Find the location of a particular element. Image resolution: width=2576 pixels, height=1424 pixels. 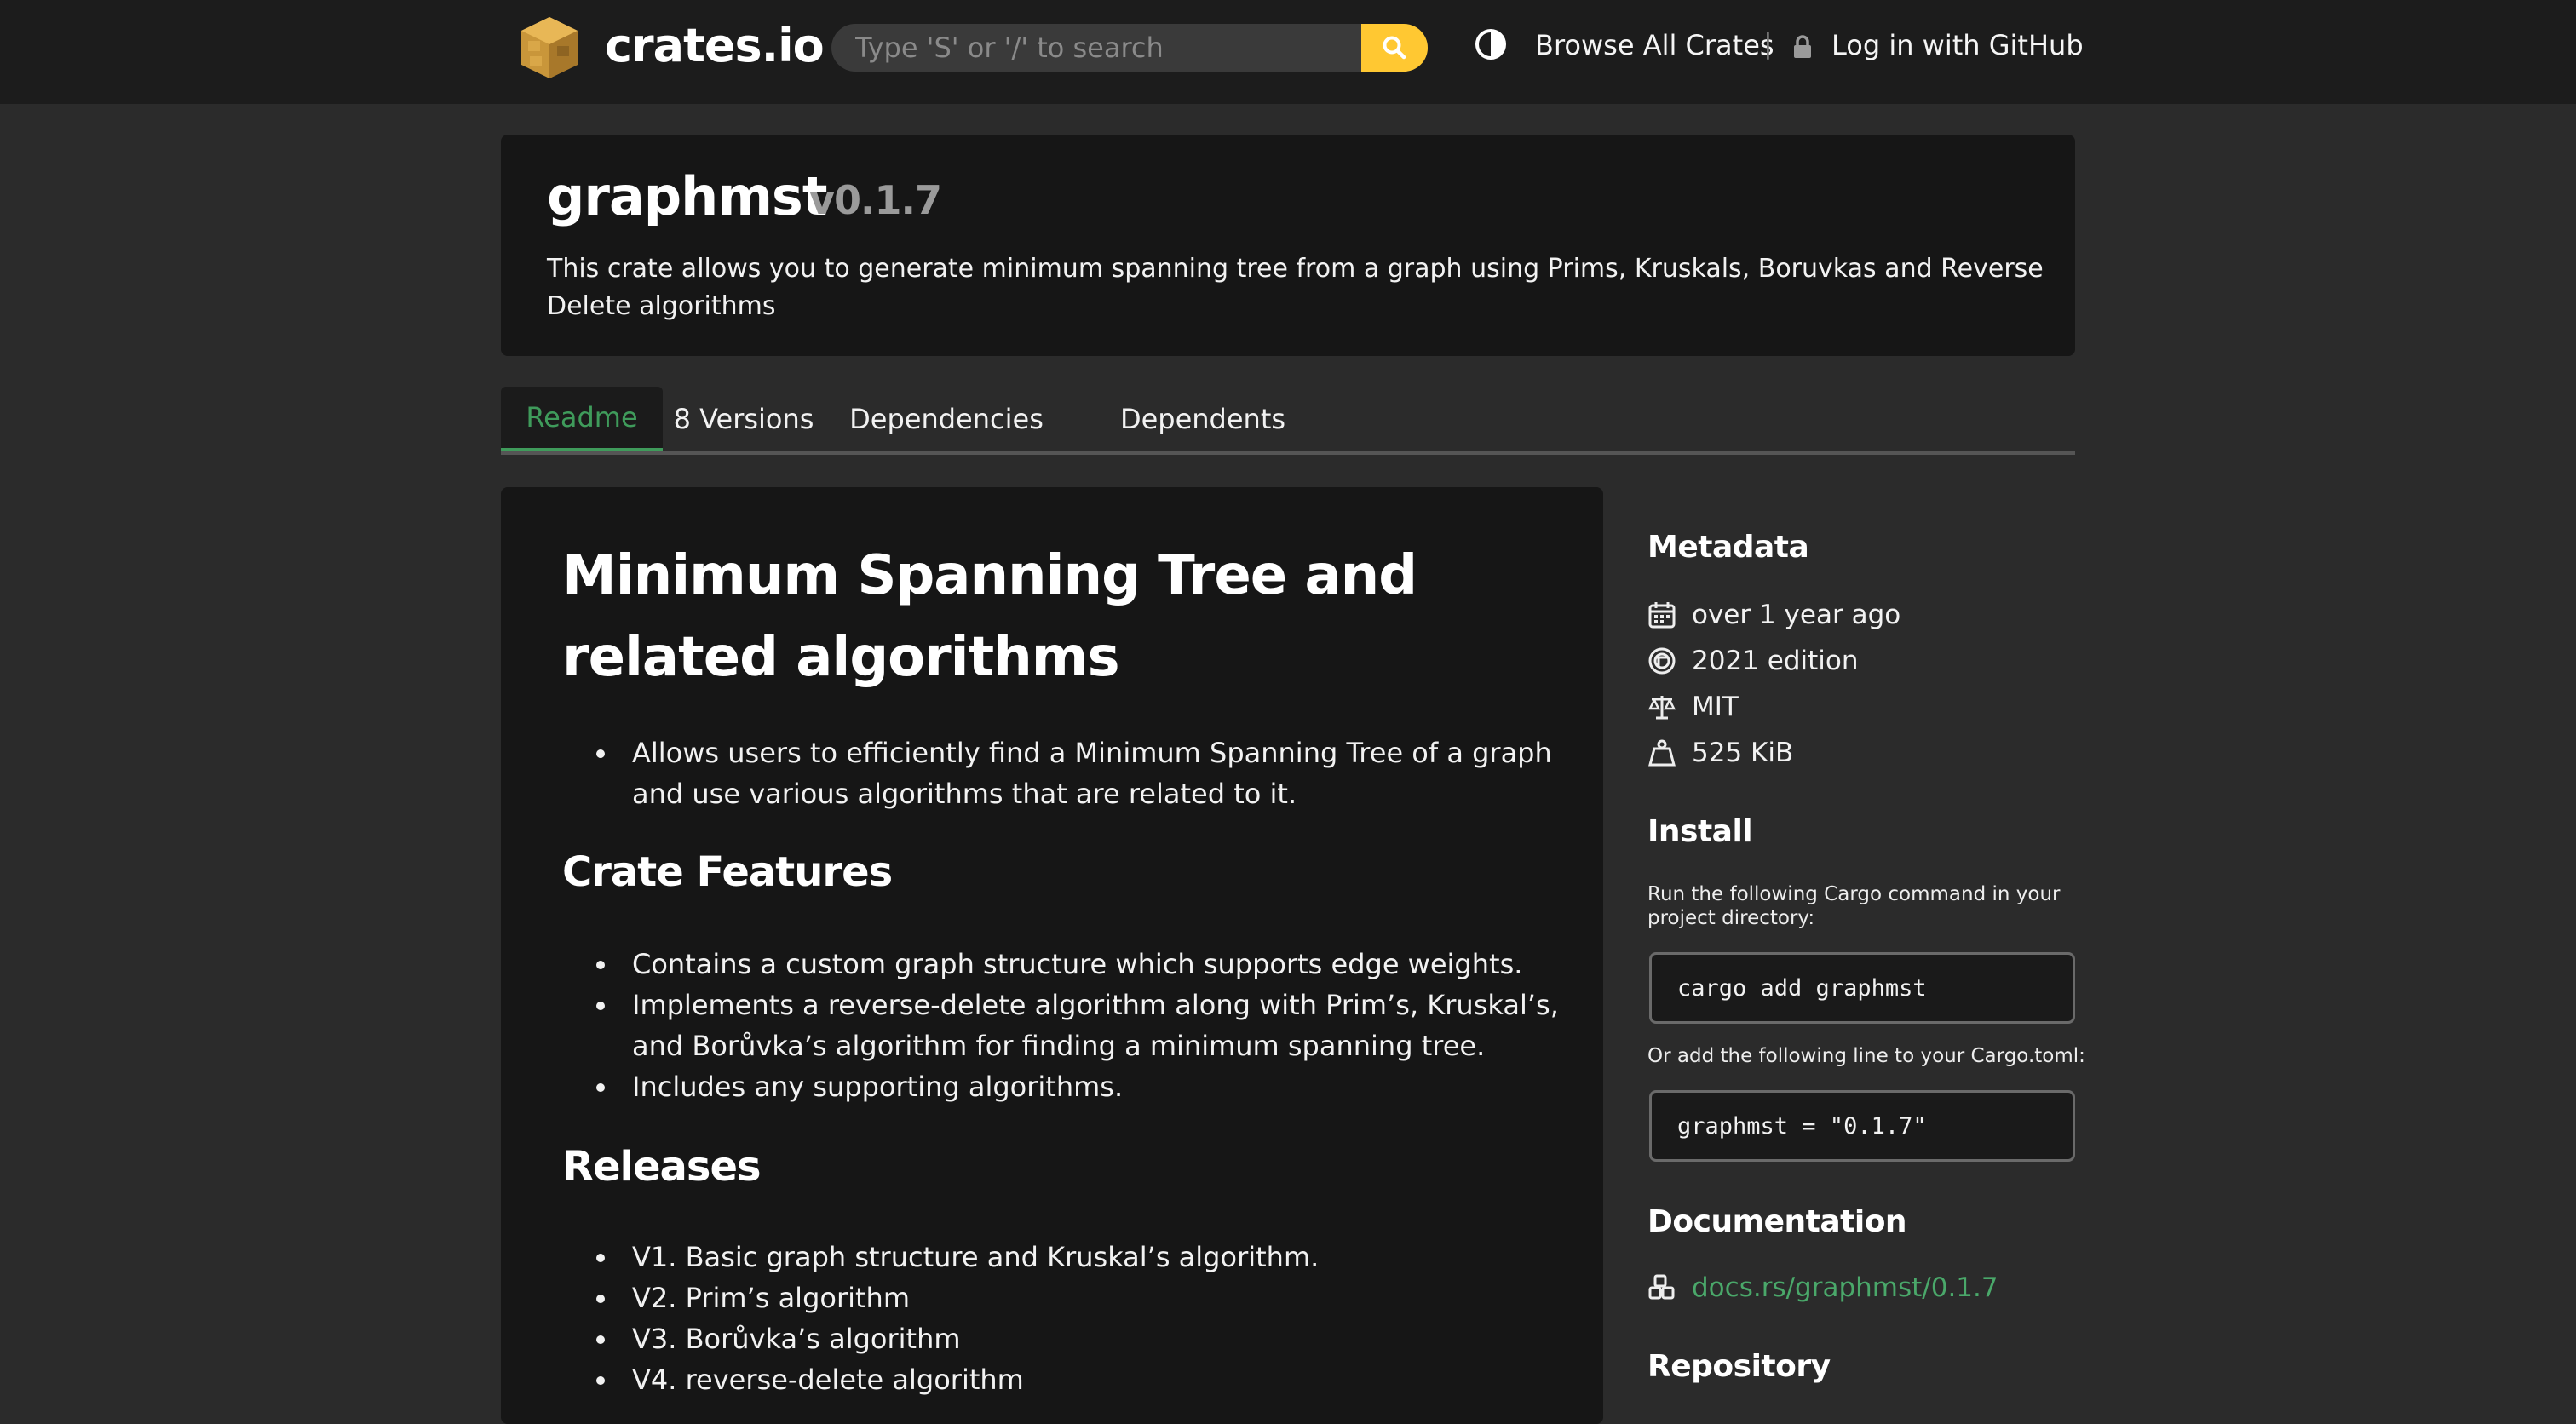

documentation-heading: Documentation is located at coordinates (1777, 1222).